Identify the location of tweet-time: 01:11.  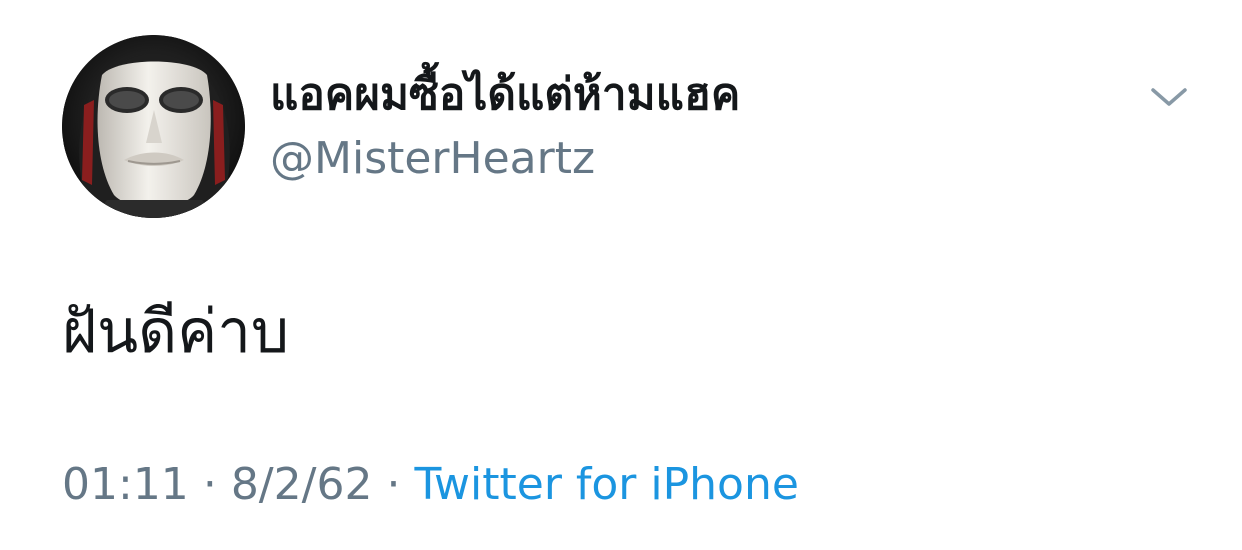
(125, 484).